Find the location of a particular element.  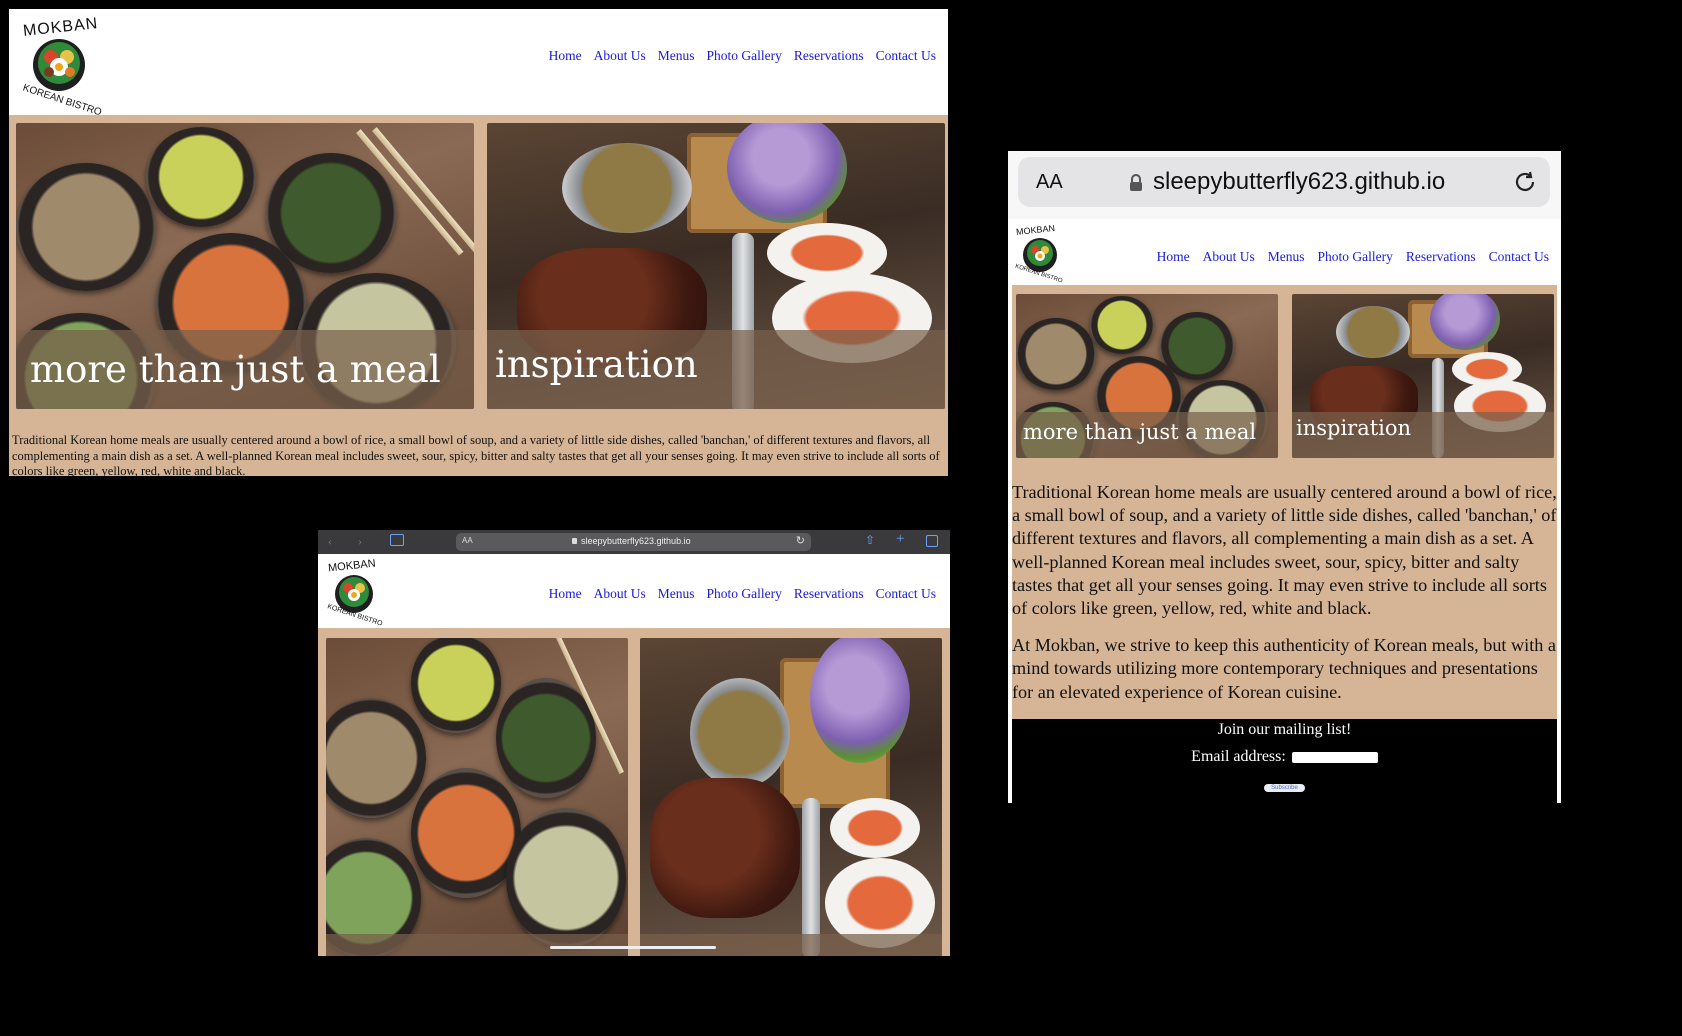

phone-address-bar: AA sleepybutterfly623.github.io is located at coordinates (1284, 182).